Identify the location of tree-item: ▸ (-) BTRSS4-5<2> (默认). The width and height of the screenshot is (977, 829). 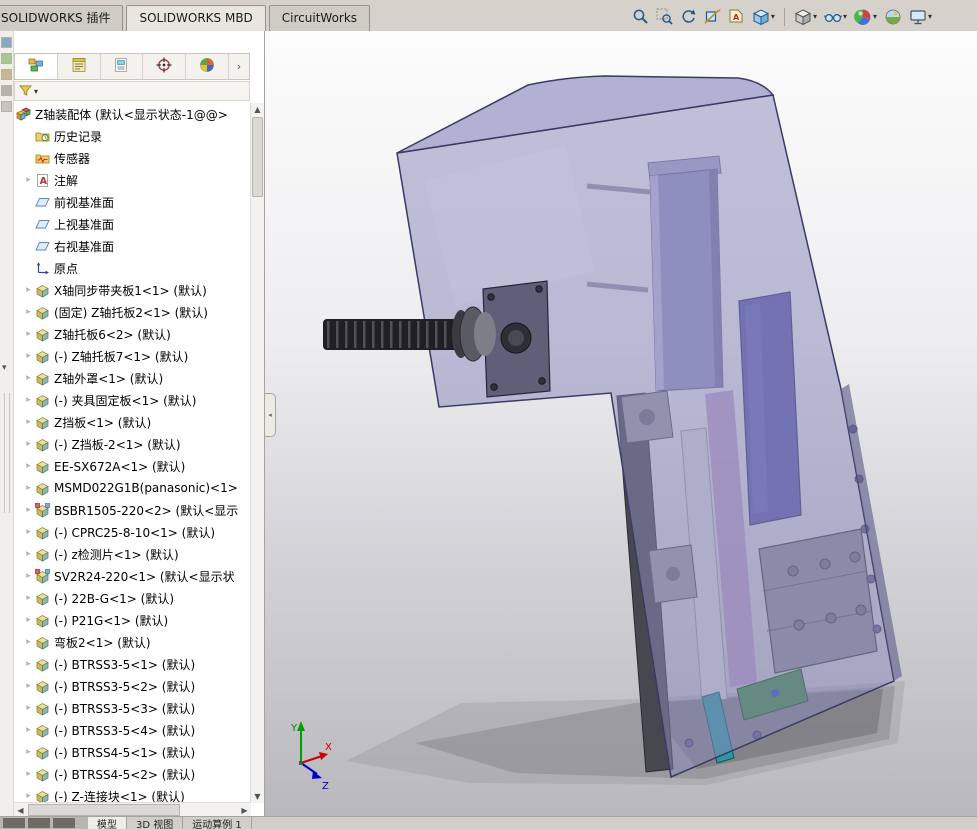
(132, 774).